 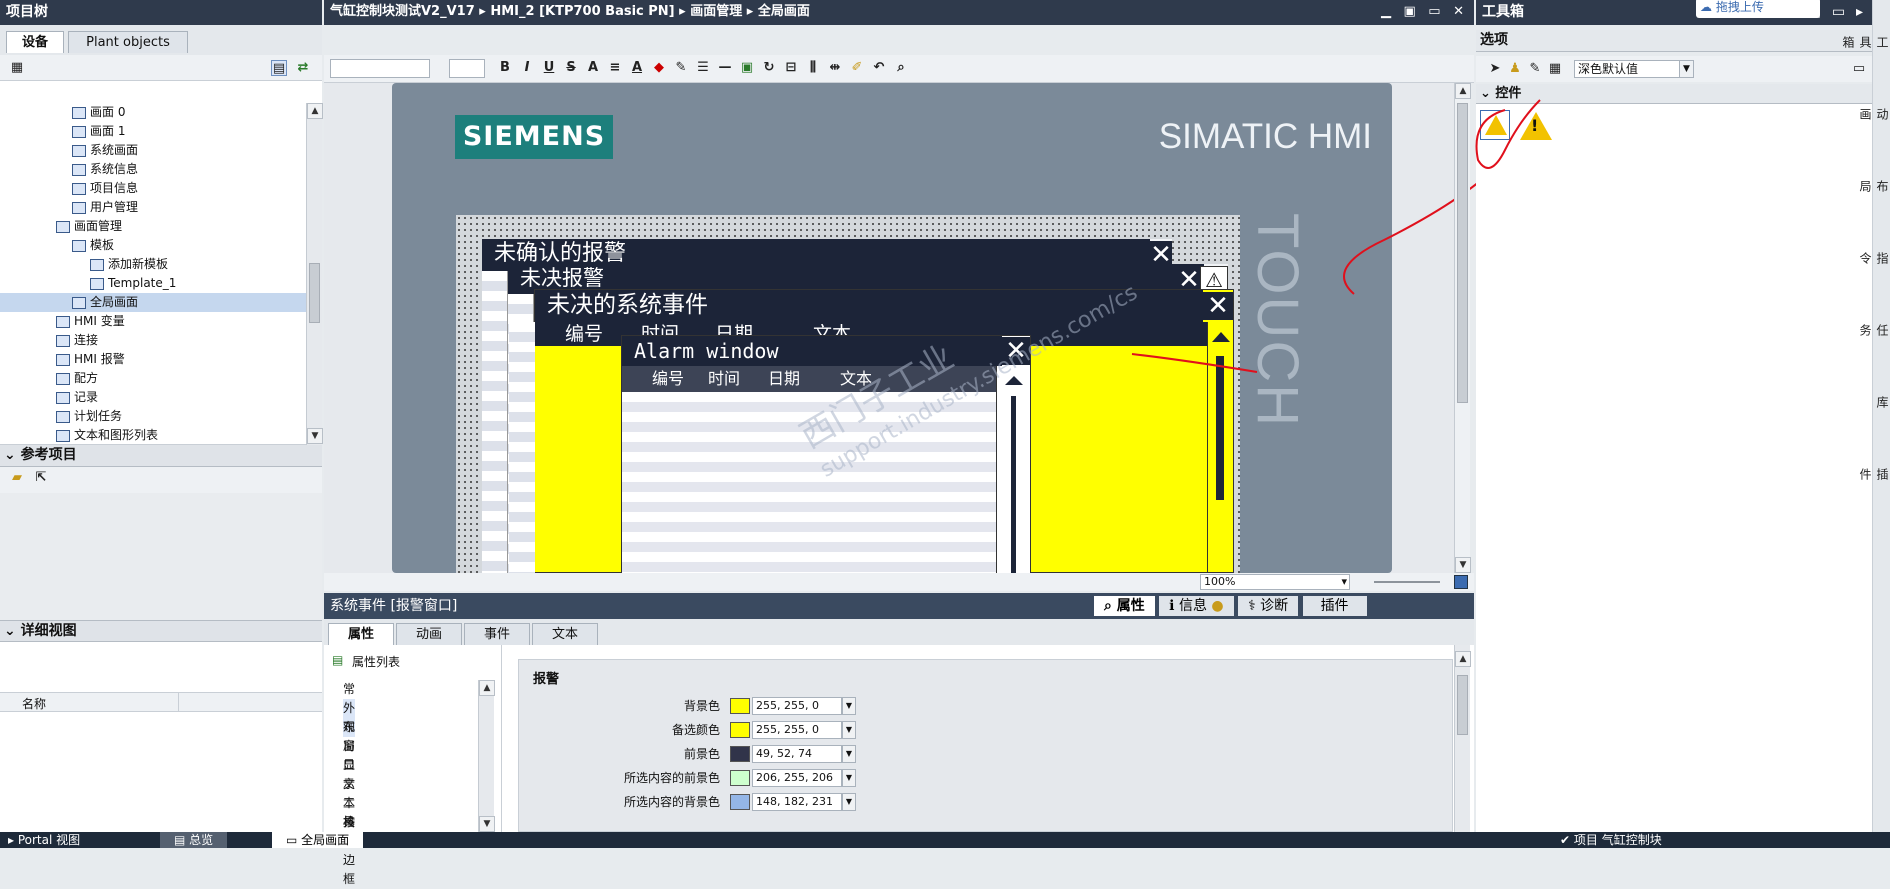 I want to click on options-header: 选项, so click(x=1674, y=41).